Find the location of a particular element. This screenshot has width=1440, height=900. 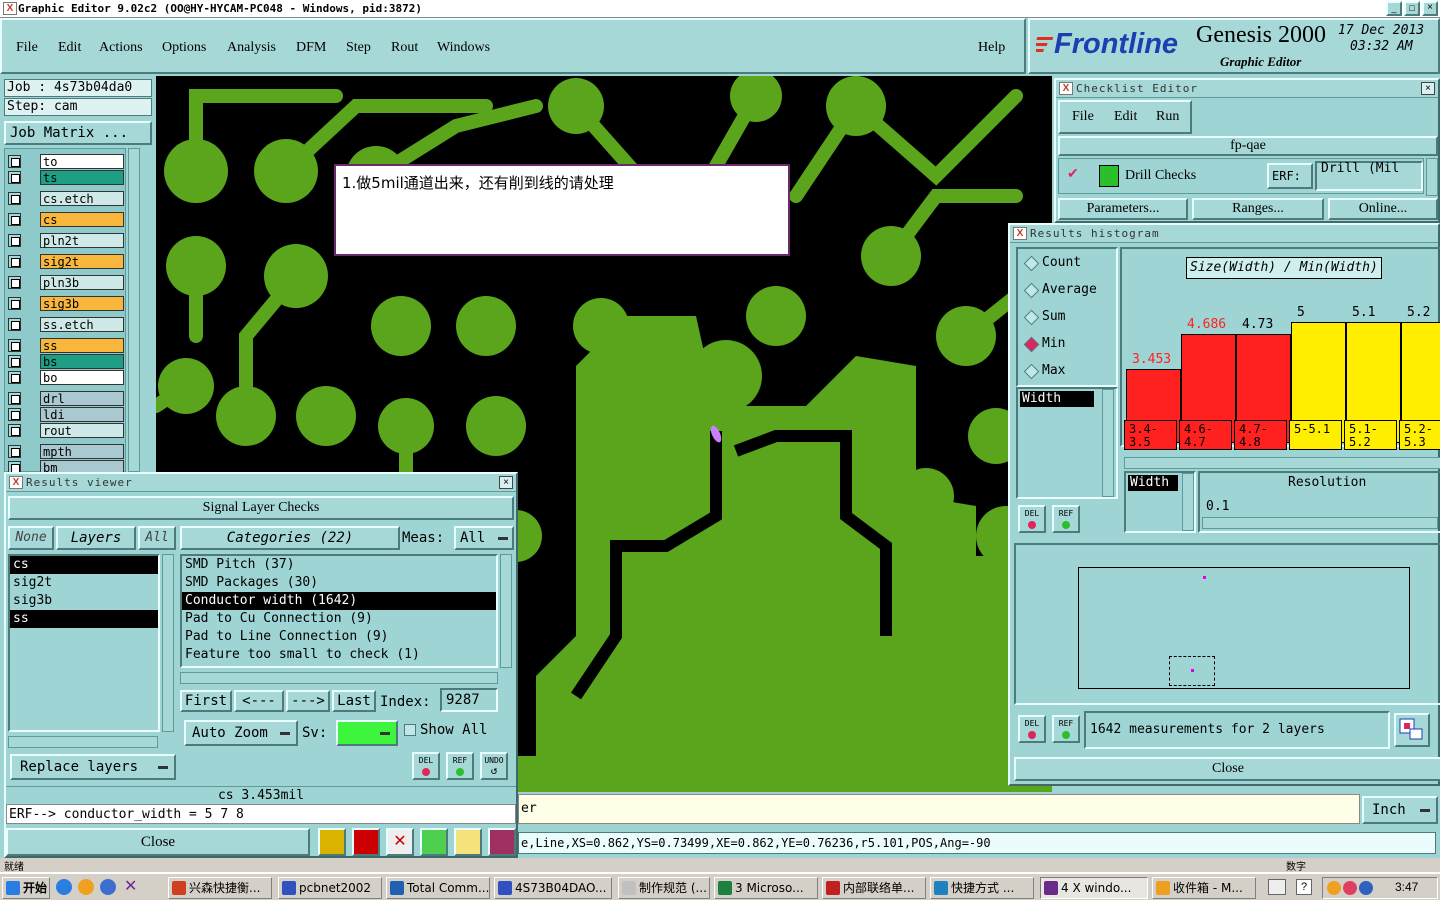

results-close-icon: × is located at coordinates (506, 482).